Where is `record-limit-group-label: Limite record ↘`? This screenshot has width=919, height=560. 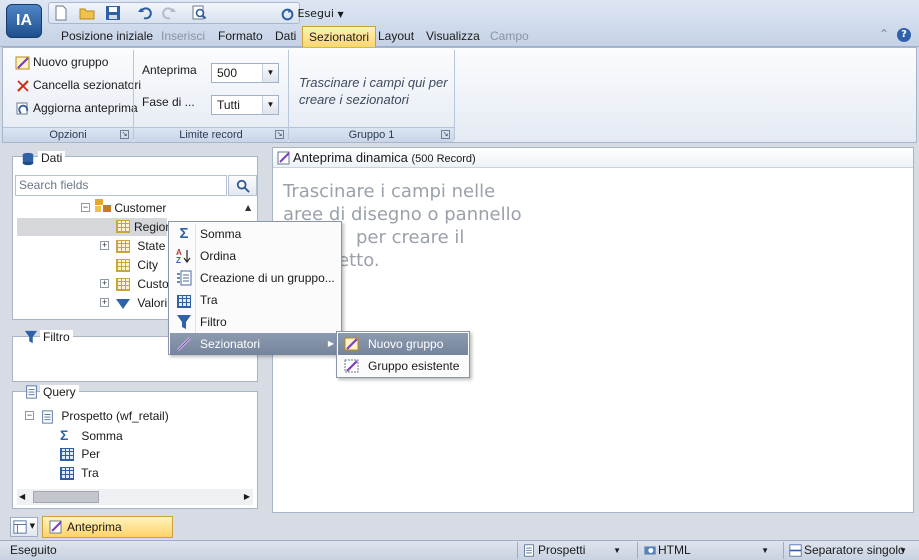 record-limit-group-label: Limite record ↘ is located at coordinates (211, 134).